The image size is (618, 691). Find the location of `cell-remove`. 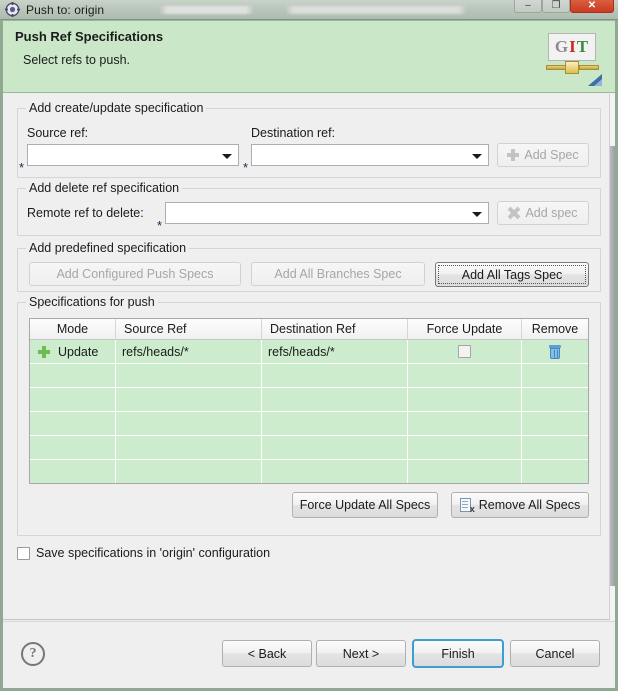

cell-remove is located at coordinates (555, 351).